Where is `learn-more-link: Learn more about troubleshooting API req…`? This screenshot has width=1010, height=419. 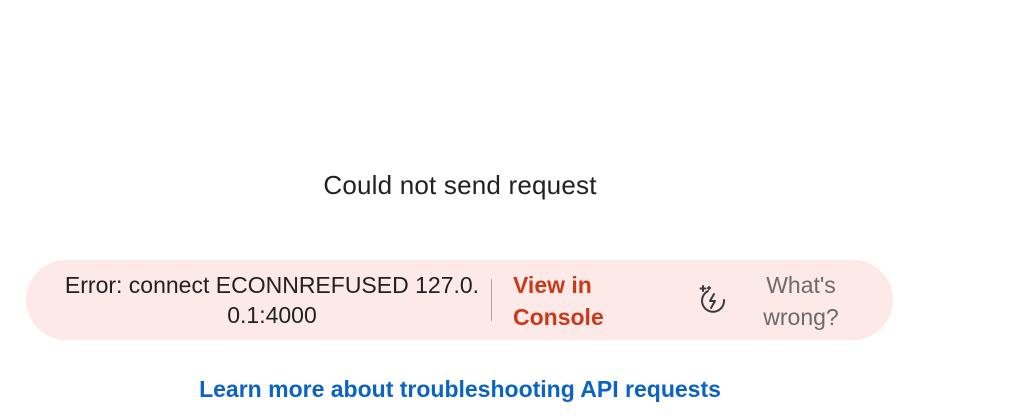 learn-more-link: Learn more about troubleshooting API req… is located at coordinates (460, 389).